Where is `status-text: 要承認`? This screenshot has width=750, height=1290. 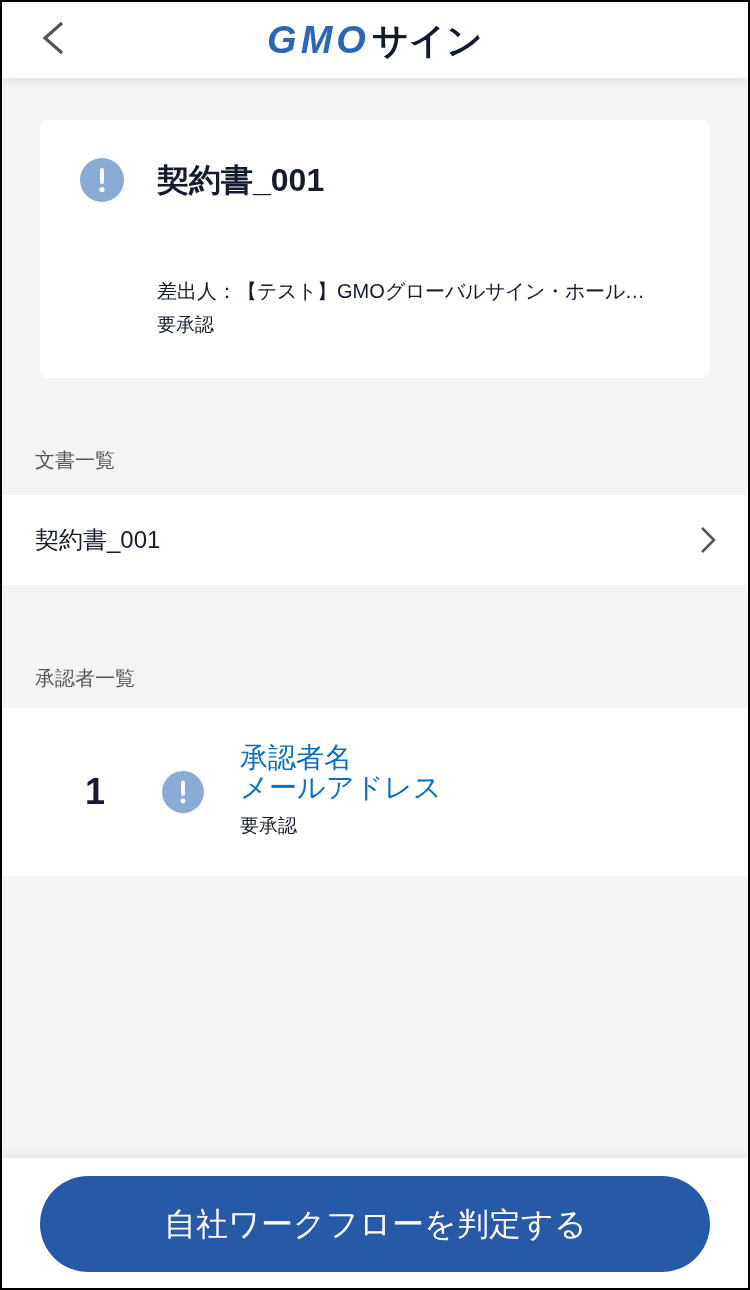 status-text: 要承認 is located at coordinates (186, 325).